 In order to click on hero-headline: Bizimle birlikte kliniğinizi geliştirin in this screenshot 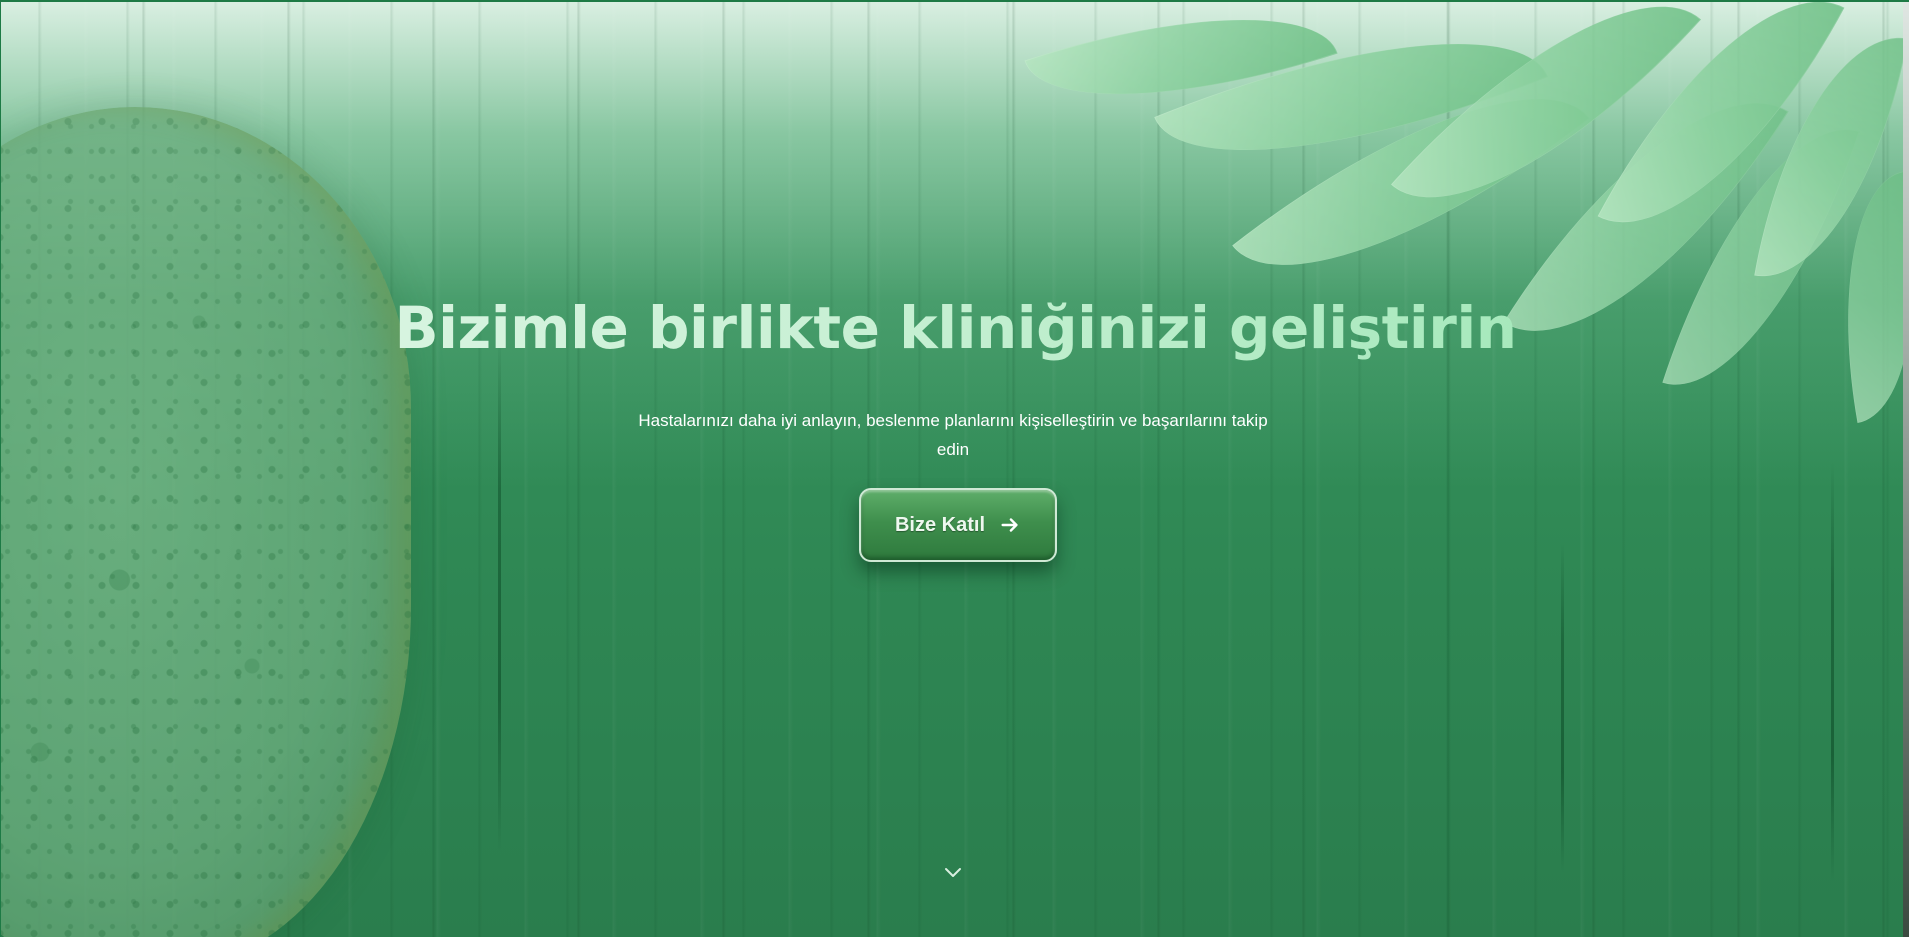, I will do `click(955, 328)`.